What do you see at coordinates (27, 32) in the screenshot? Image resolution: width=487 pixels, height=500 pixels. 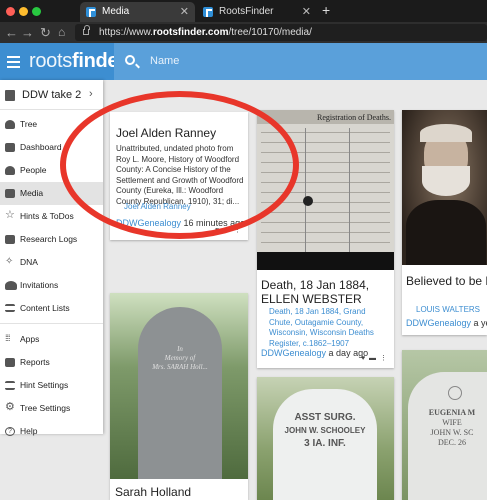 I see `forward-arrow-icon: →` at bounding box center [27, 32].